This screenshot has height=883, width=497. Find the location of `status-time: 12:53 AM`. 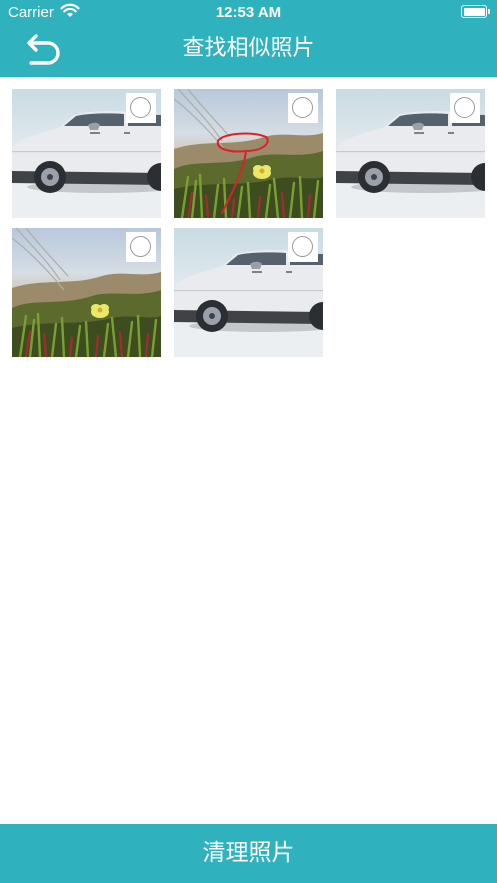

status-time: 12:53 AM is located at coordinates (248, 12).